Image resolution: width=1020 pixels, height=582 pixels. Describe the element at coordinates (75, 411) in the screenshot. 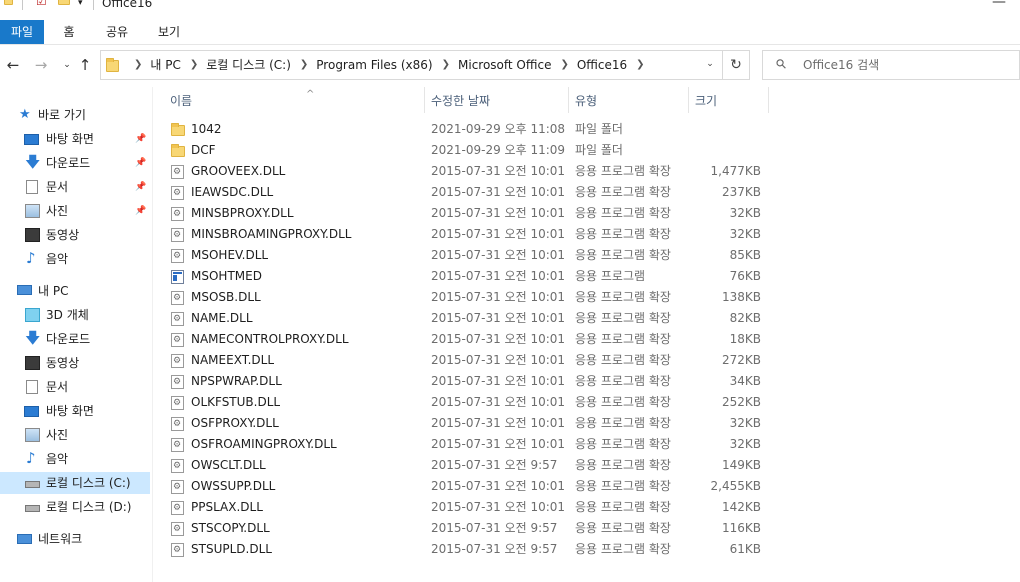

I see `sidebar-item-desktop-pc: 바탕 화면` at that location.